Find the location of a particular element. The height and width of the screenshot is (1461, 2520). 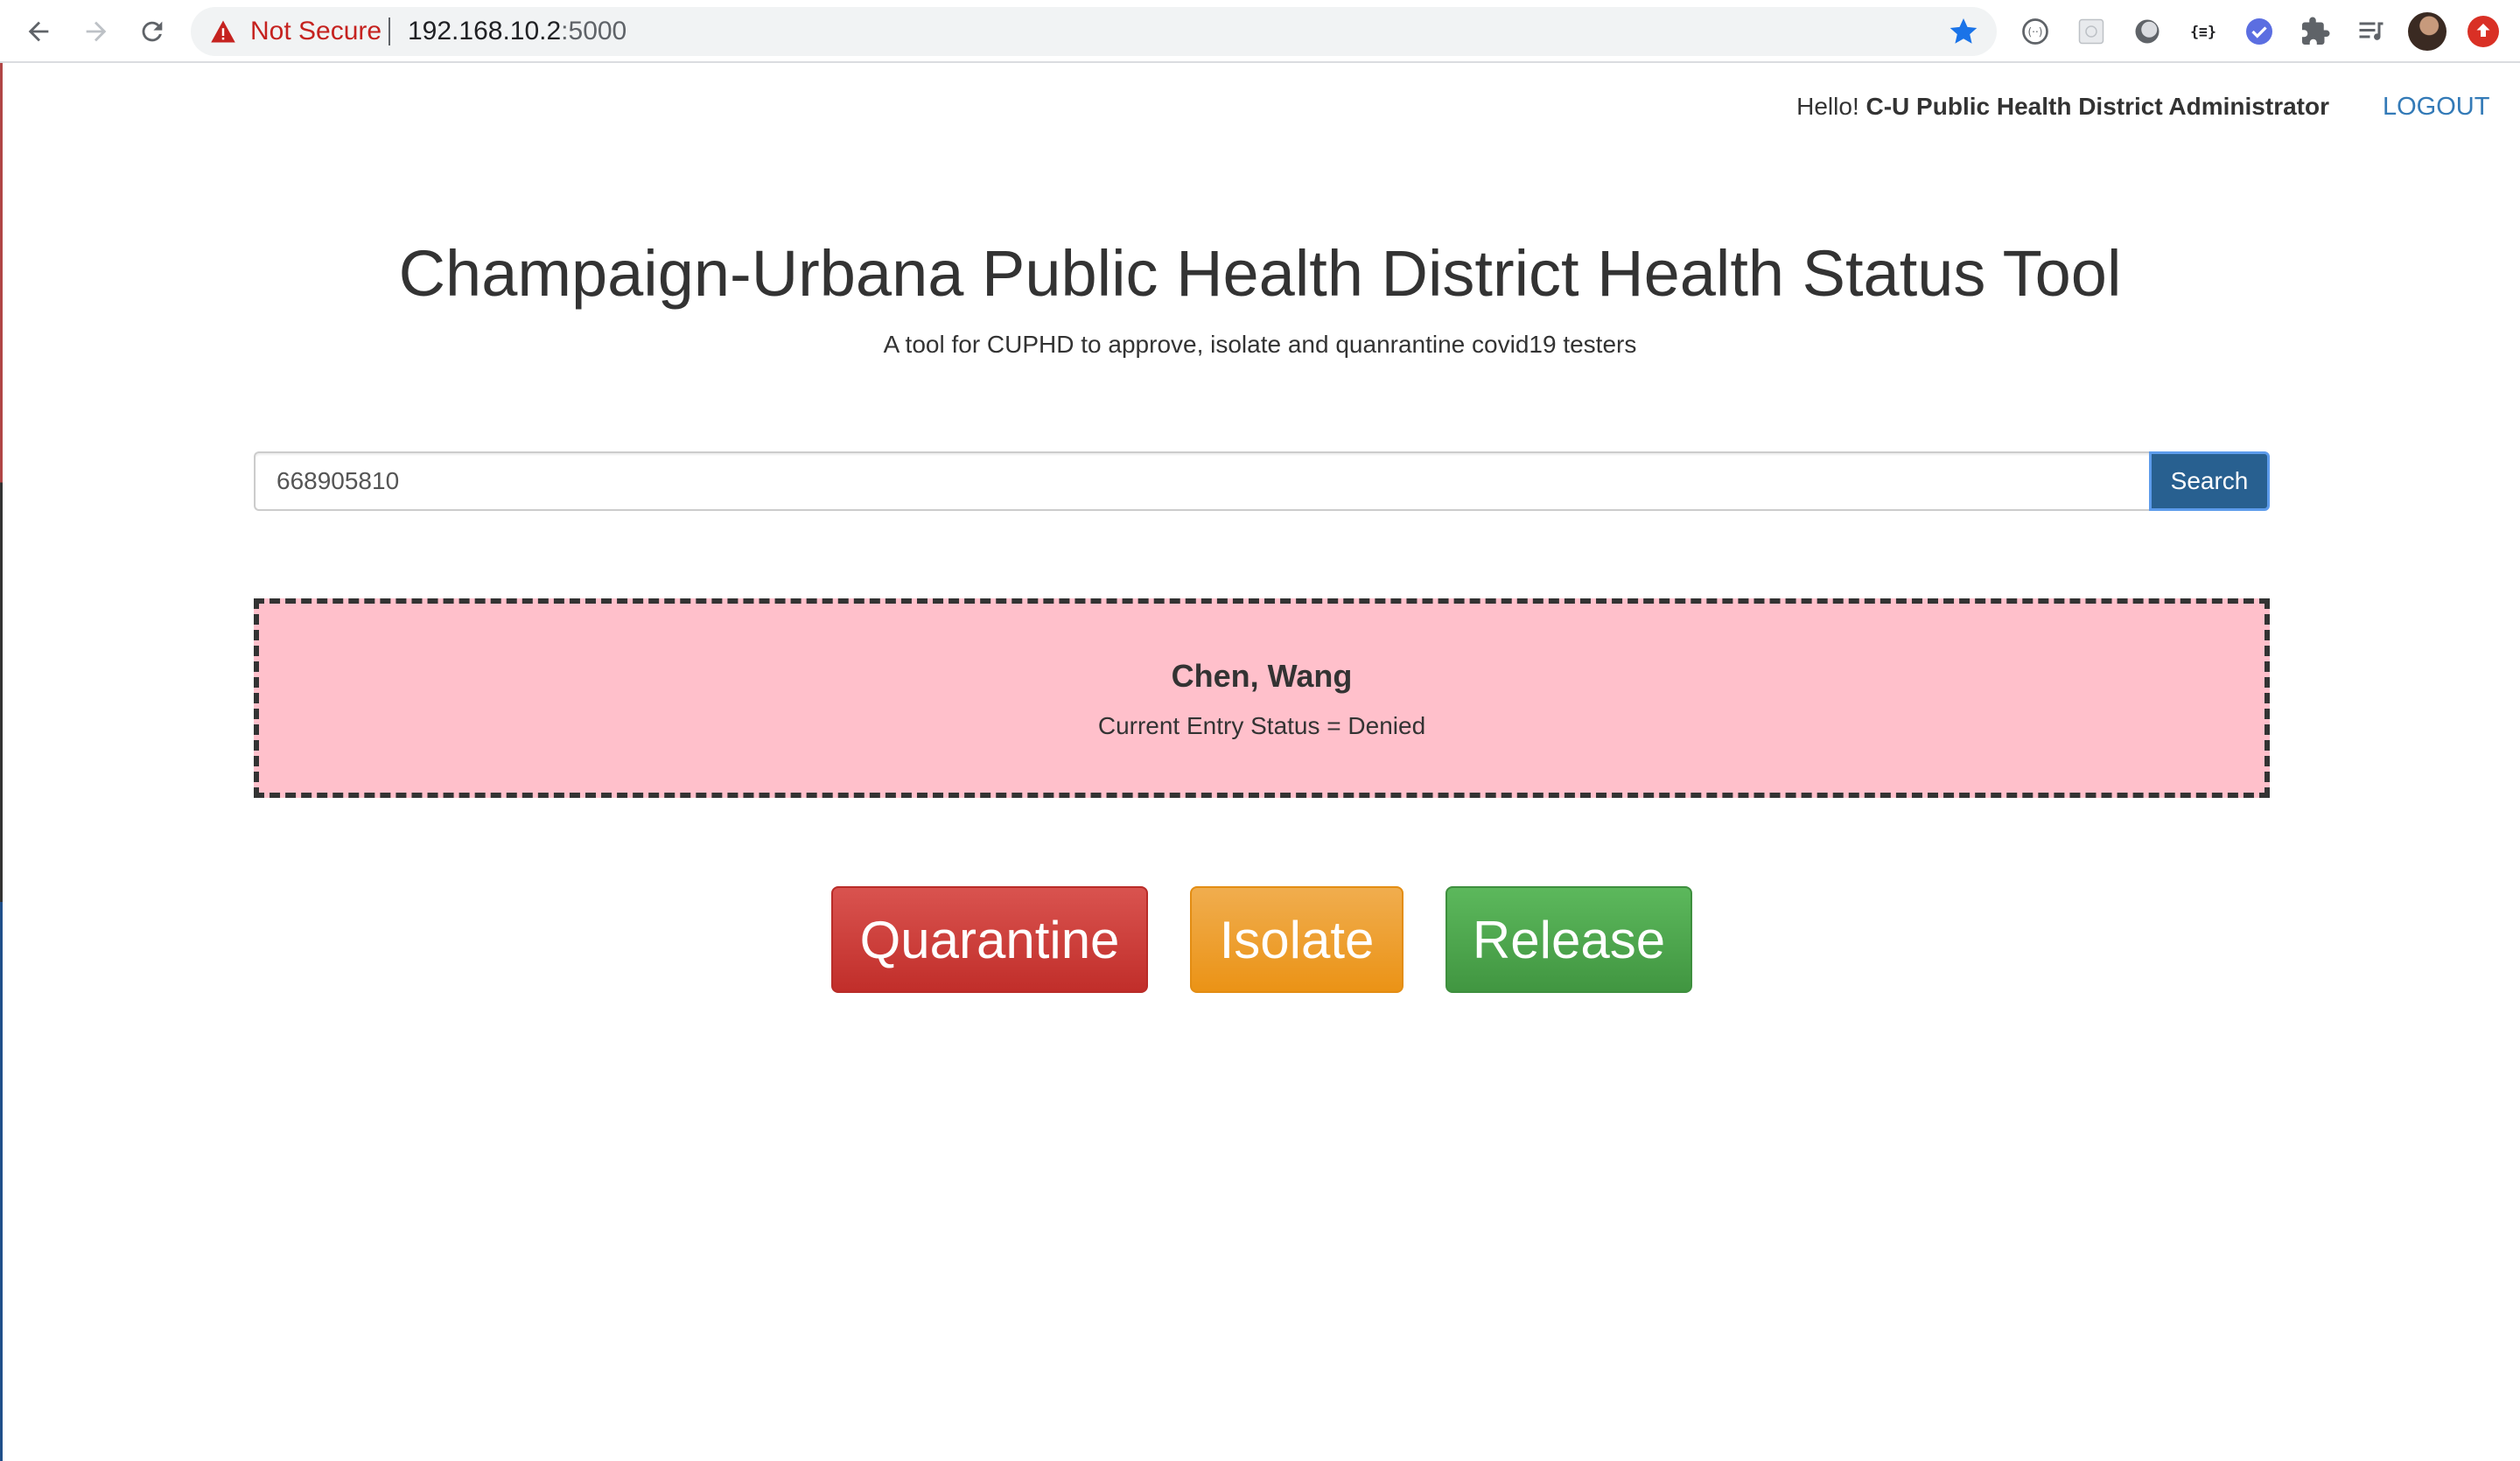

url-text: 192.168.10.2:5000 is located at coordinates (517, 32).